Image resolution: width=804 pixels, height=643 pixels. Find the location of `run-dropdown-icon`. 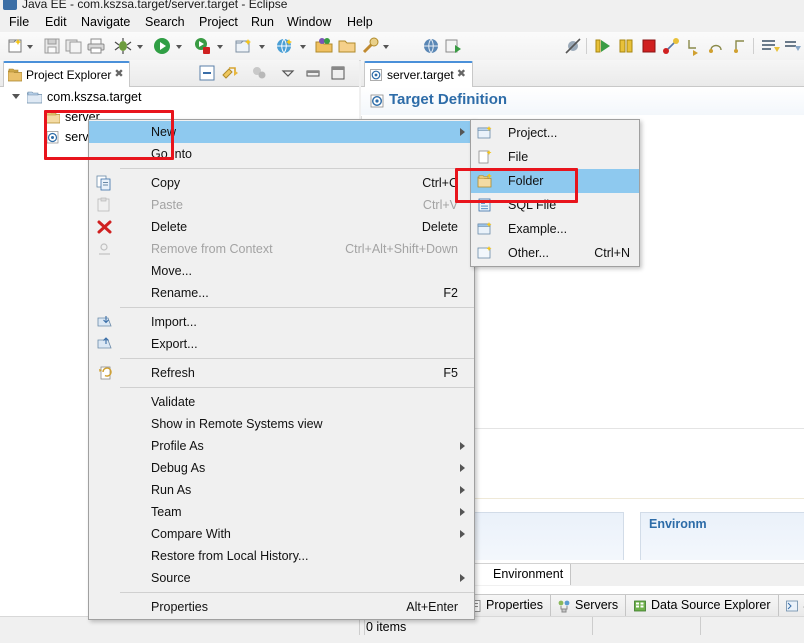

run-dropdown-icon is located at coordinates (179, 46).